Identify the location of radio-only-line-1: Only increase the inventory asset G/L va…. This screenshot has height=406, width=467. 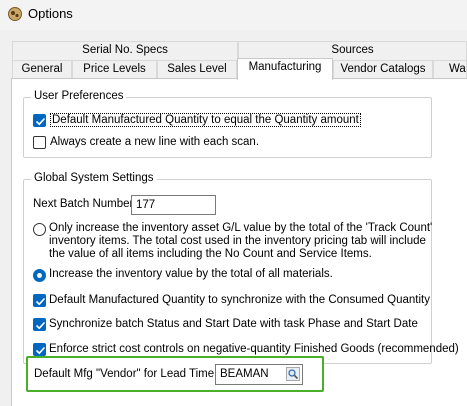
(241, 228).